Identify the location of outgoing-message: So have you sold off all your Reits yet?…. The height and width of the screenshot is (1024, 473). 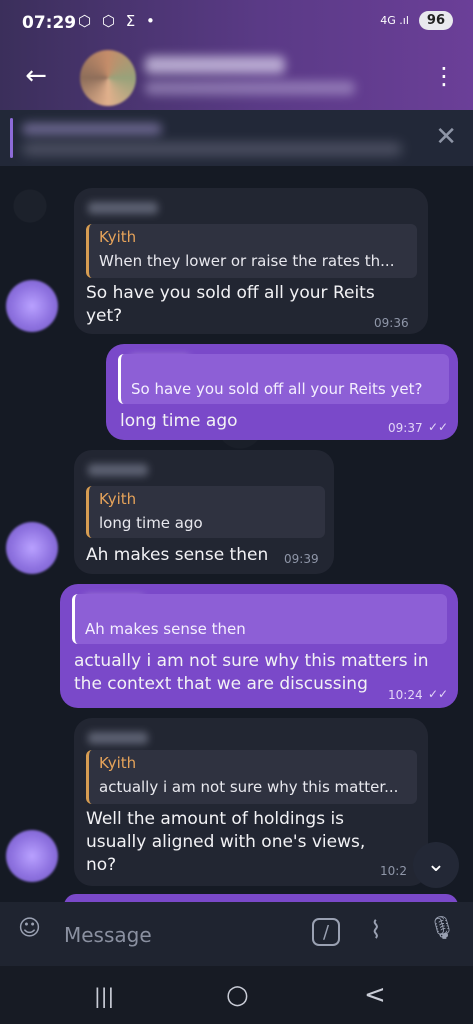
(282, 392).